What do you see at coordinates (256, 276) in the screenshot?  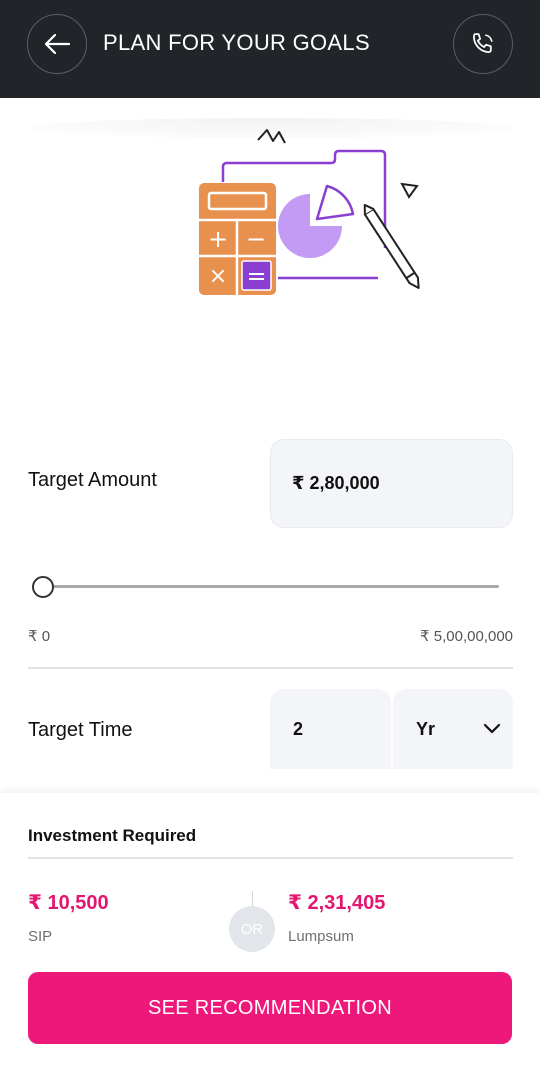 I see `equals-sign: =` at bounding box center [256, 276].